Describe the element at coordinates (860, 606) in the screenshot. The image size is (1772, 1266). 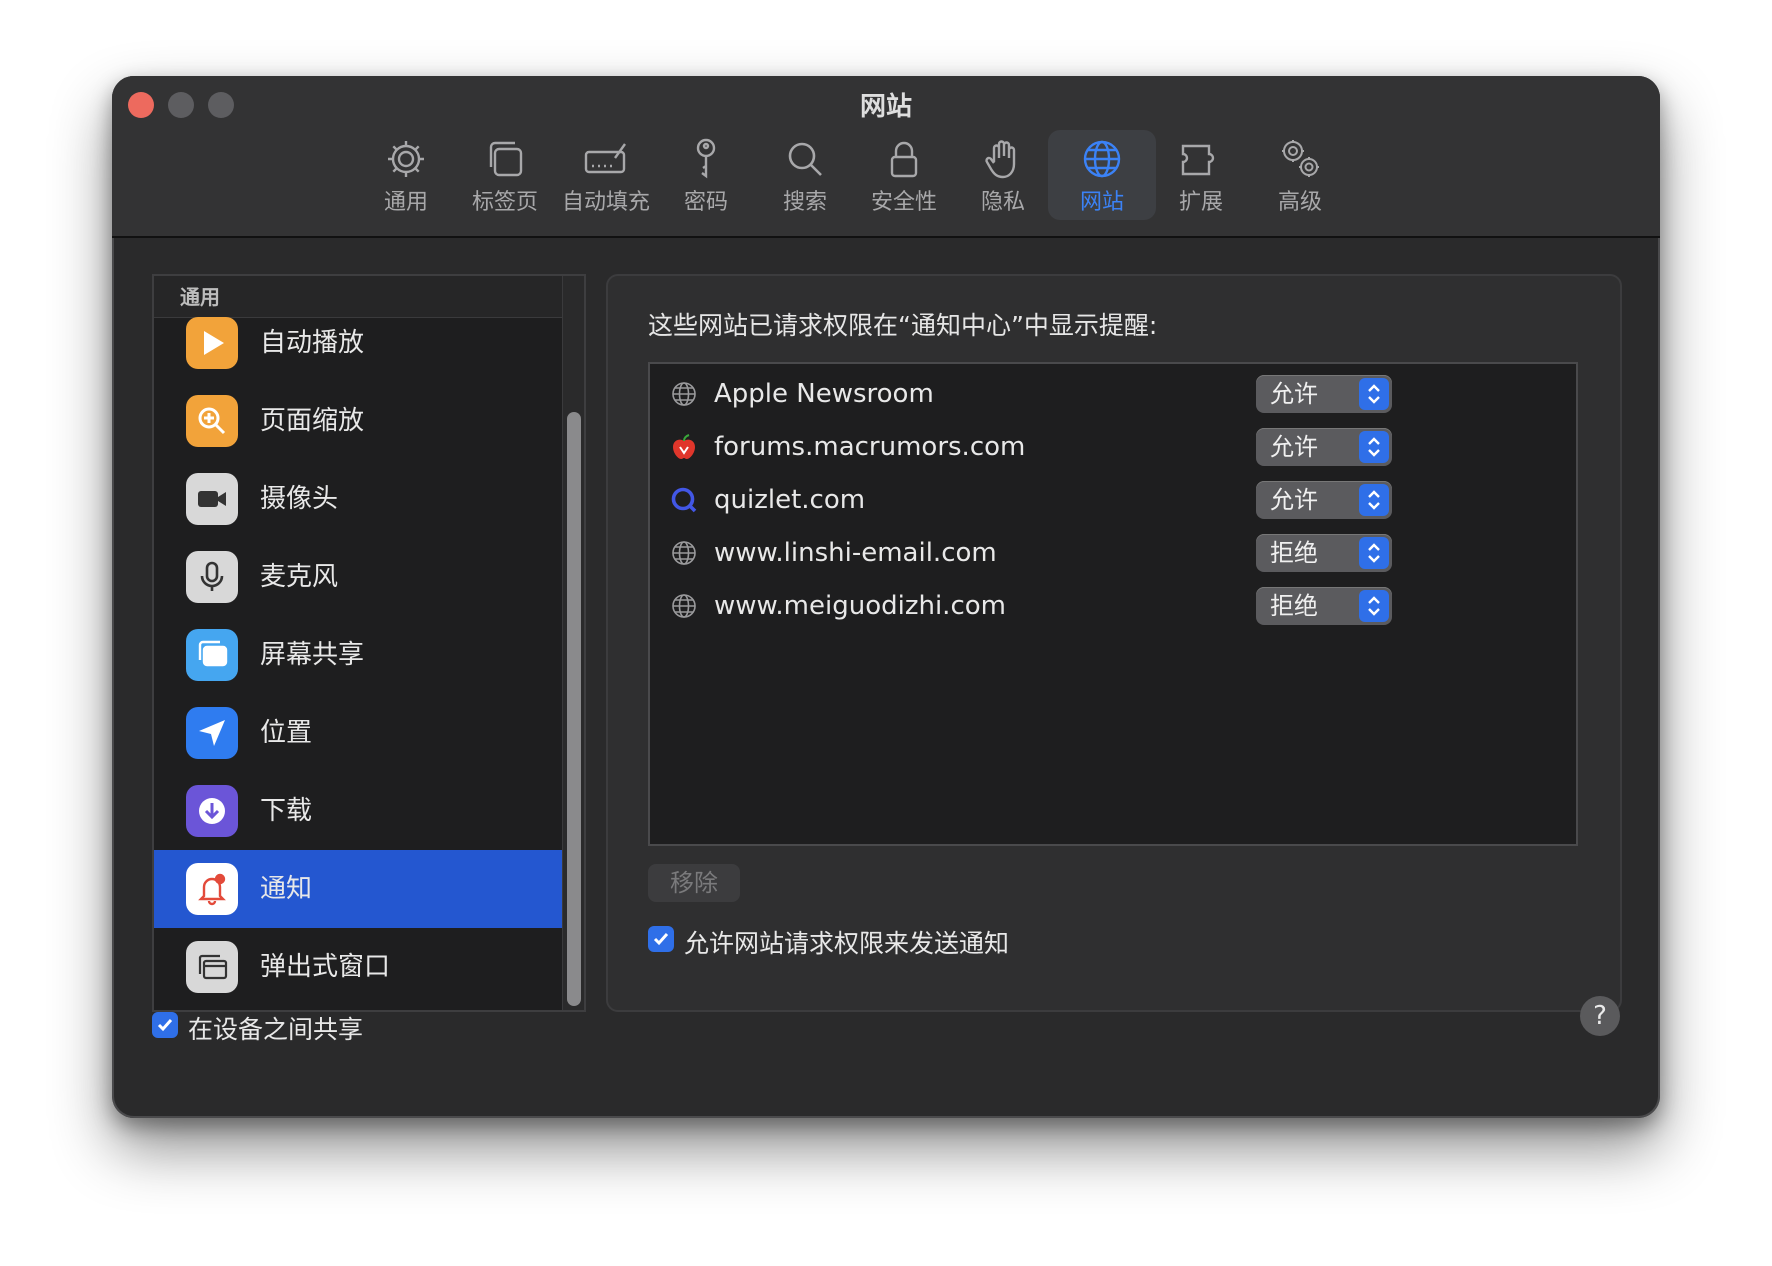
I see `site-name: www.meiguodizhi.com` at that location.